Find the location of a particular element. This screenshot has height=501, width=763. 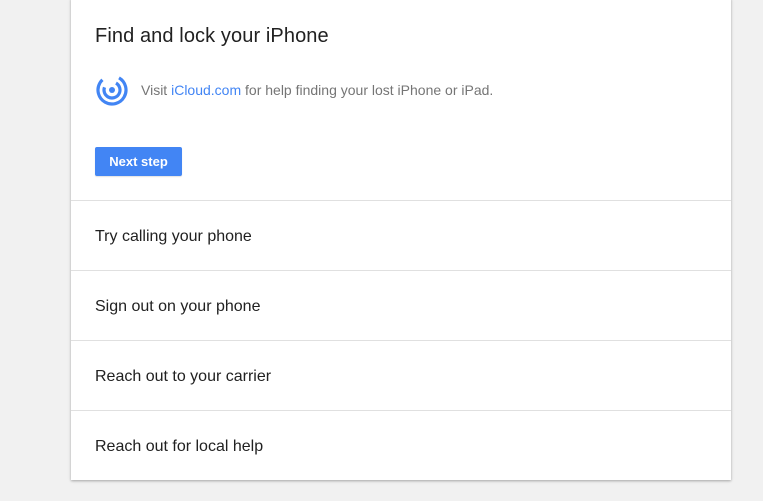

option-local-help: Reach out for local help is located at coordinates (401, 445).